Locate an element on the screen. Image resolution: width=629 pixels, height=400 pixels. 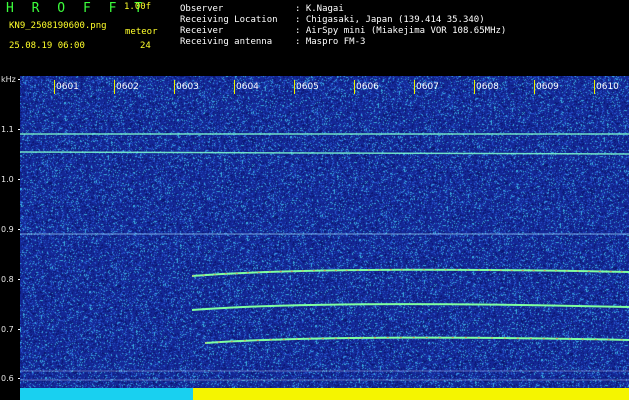
info-value-location: : Chigasaki, Japan (139.414 35.340) is located at coordinates (390, 20).